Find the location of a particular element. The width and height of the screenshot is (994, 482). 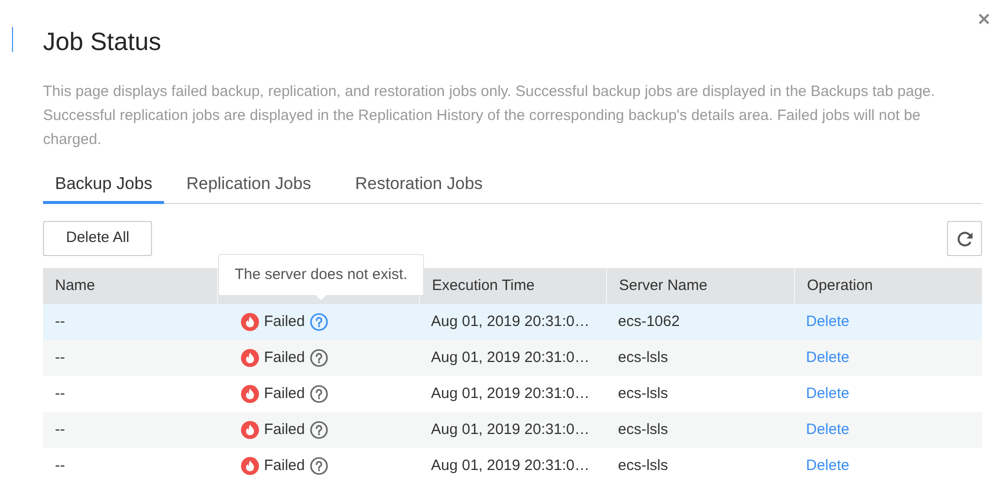

close-icon is located at coordinates (984, 19).